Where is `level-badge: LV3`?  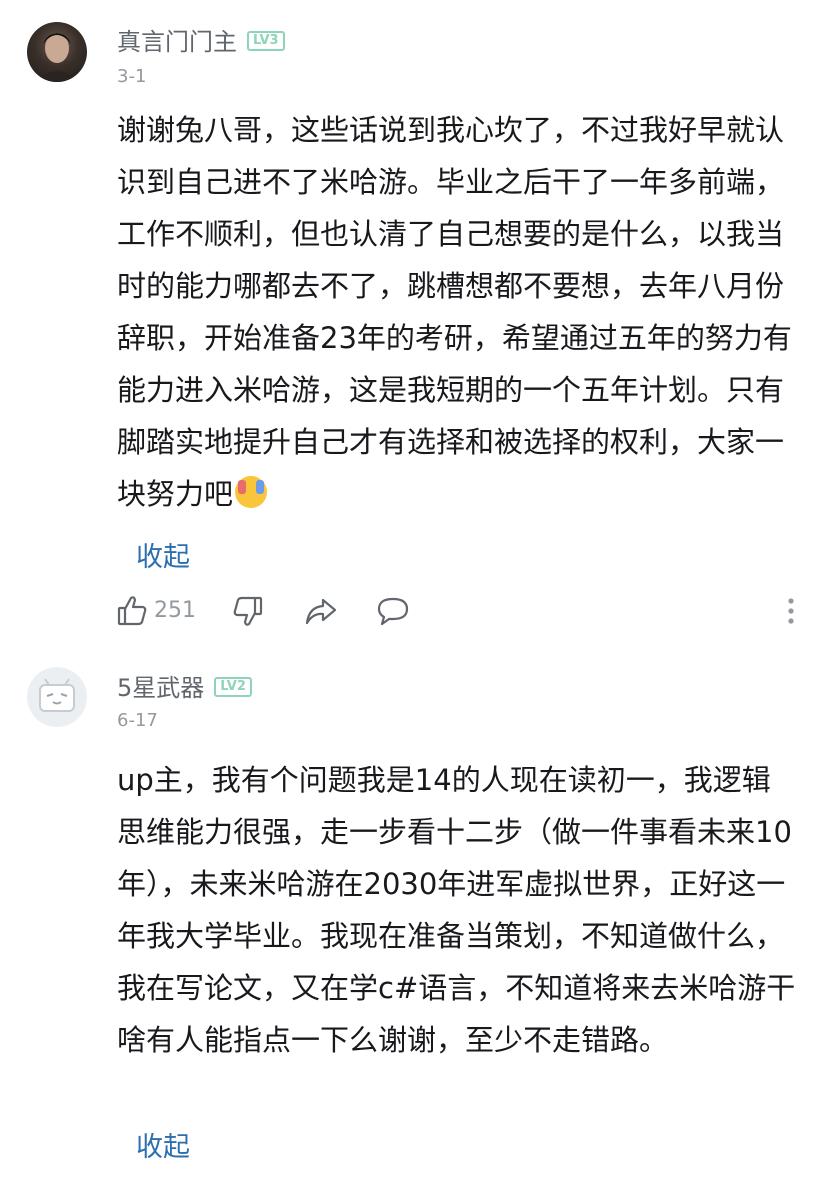
level-badge: LV3 is located at coordinates (266, 41).